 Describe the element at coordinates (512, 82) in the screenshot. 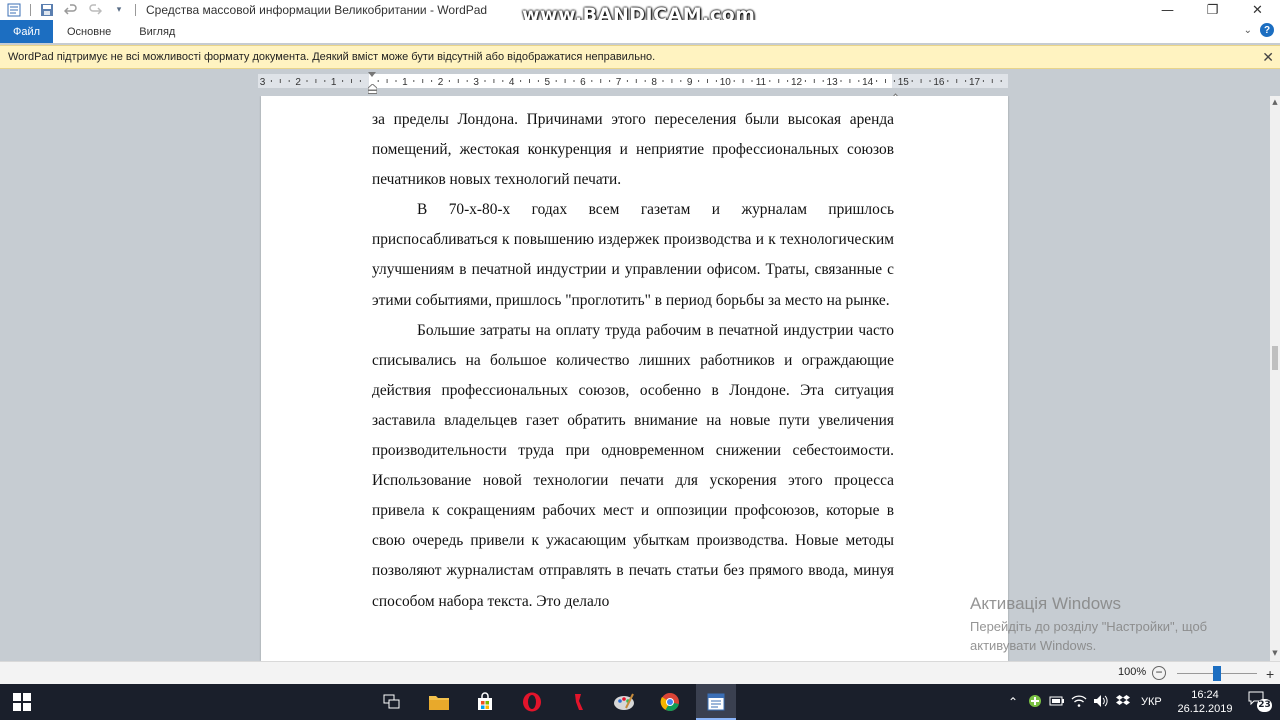

I see `ruler-label: 4` at that location.